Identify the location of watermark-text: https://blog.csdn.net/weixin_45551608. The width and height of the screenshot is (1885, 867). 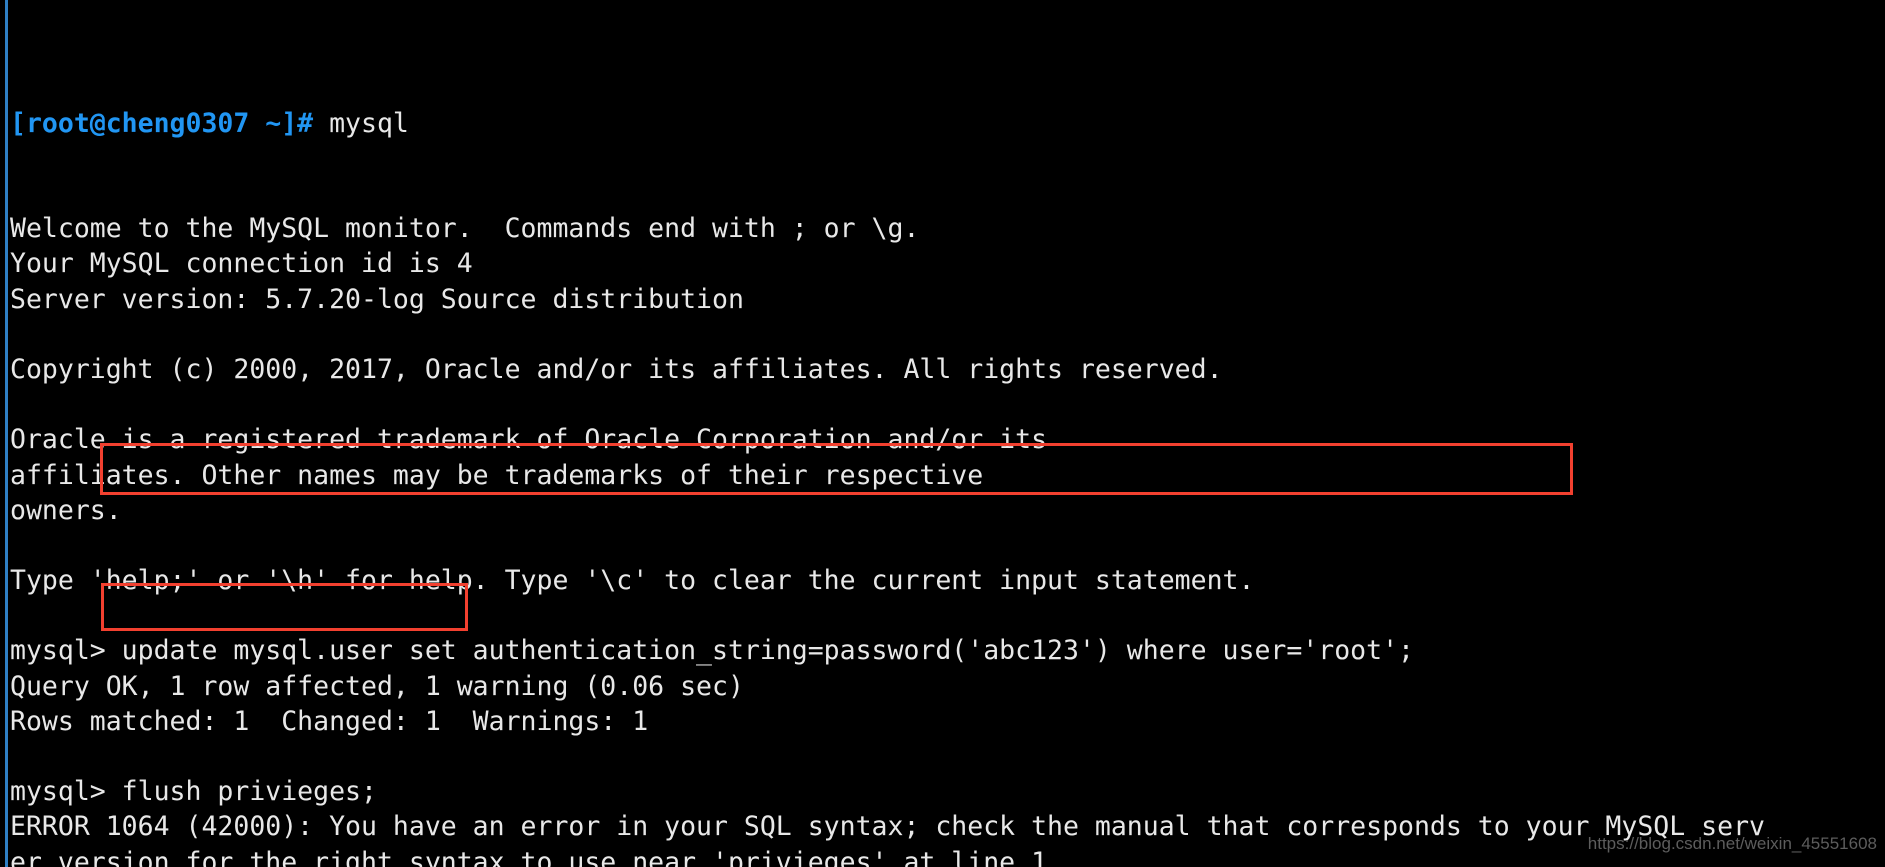
(1732, 843).